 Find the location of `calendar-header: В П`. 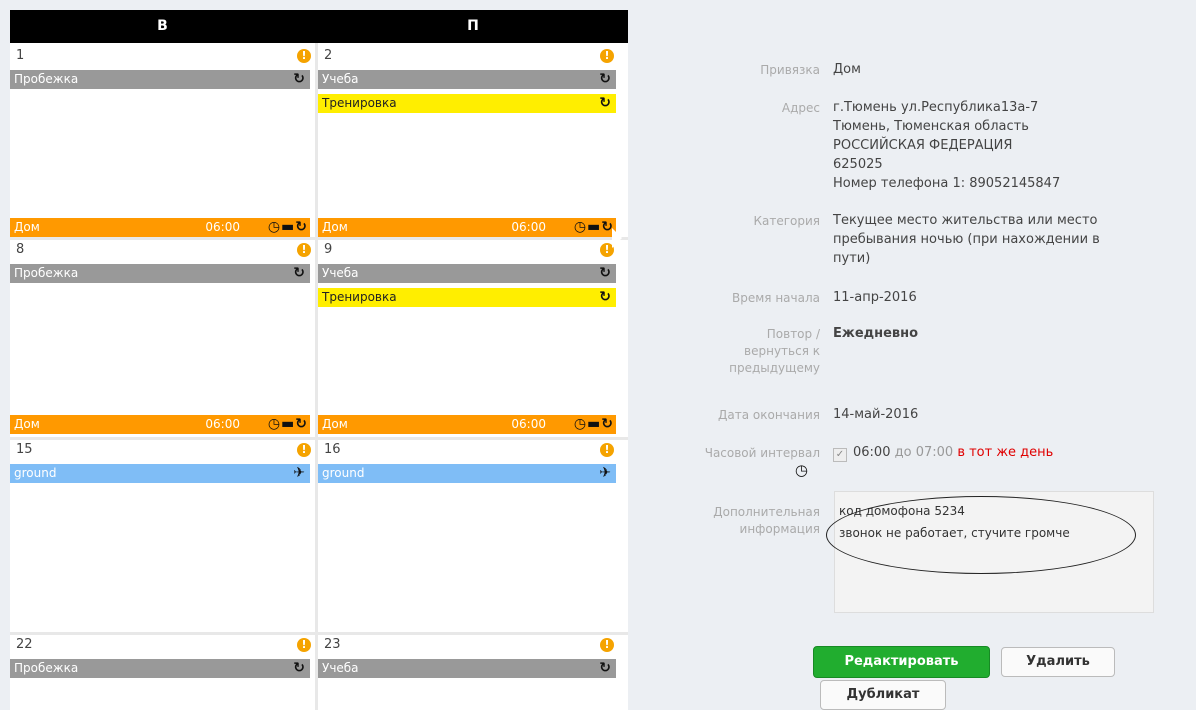

calendar-header: В П is located at coordinates (319, 26).